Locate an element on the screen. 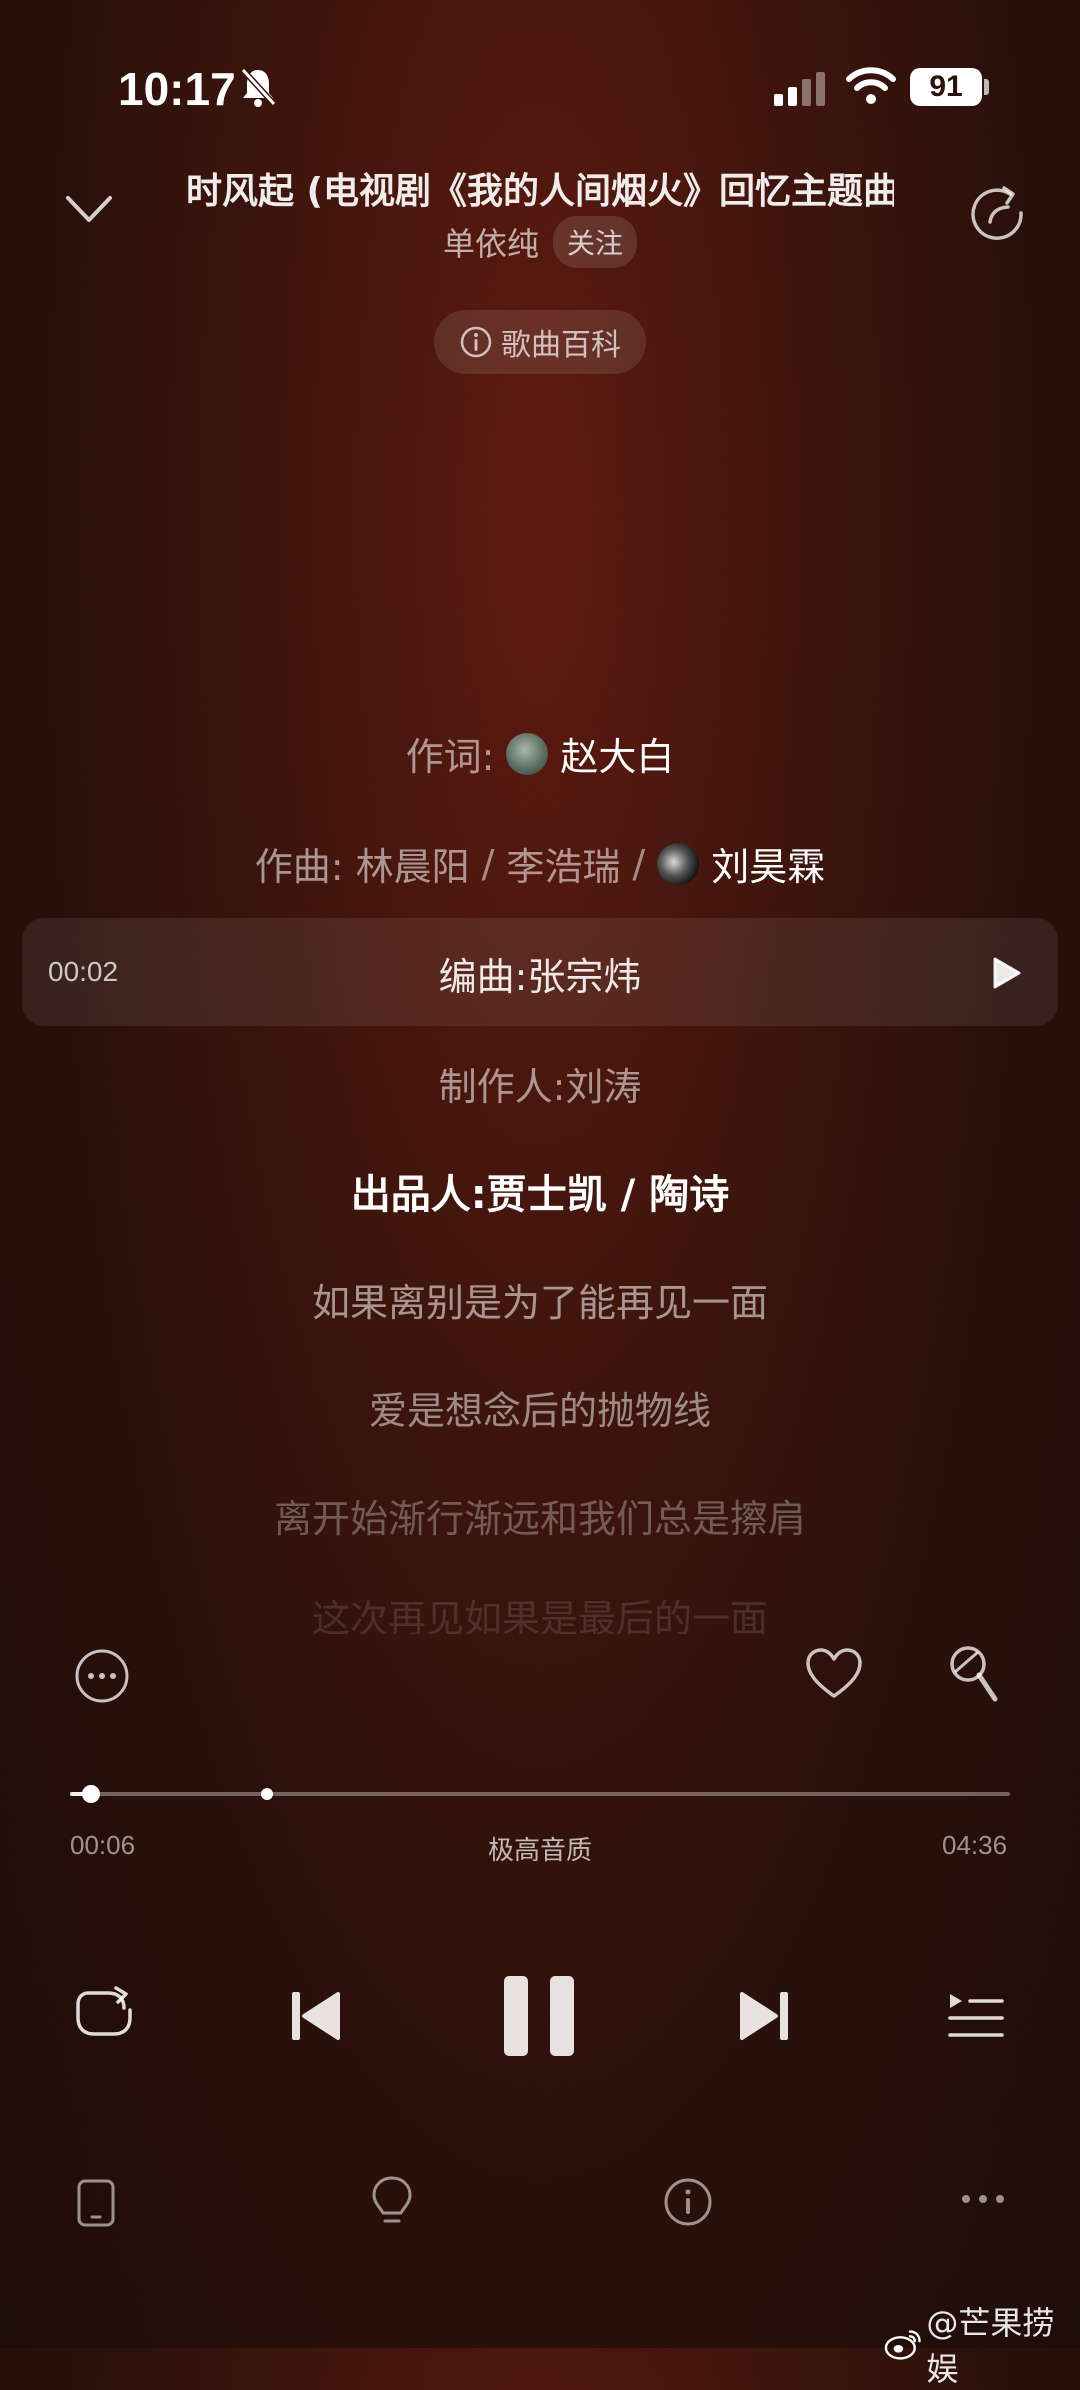  lyric-line: 这次再见如果是最后的一面 is located at coordinates (539, 1615).